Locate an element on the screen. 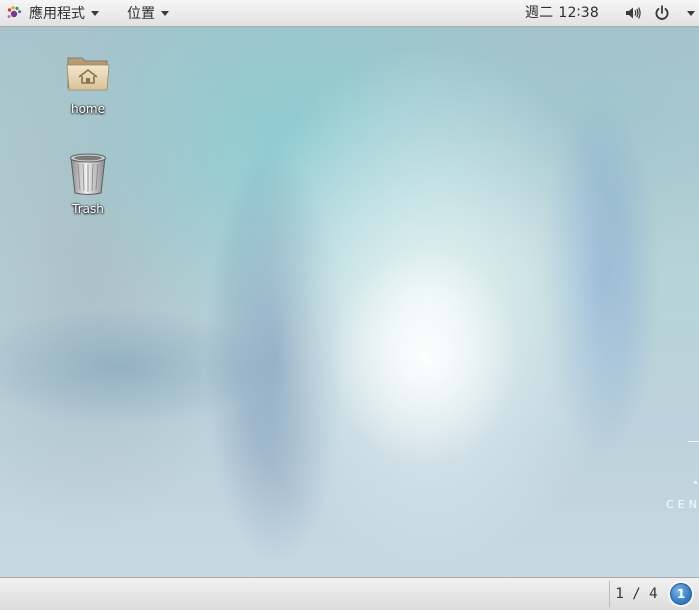  volume-icon is located at coordinates (633, 13).